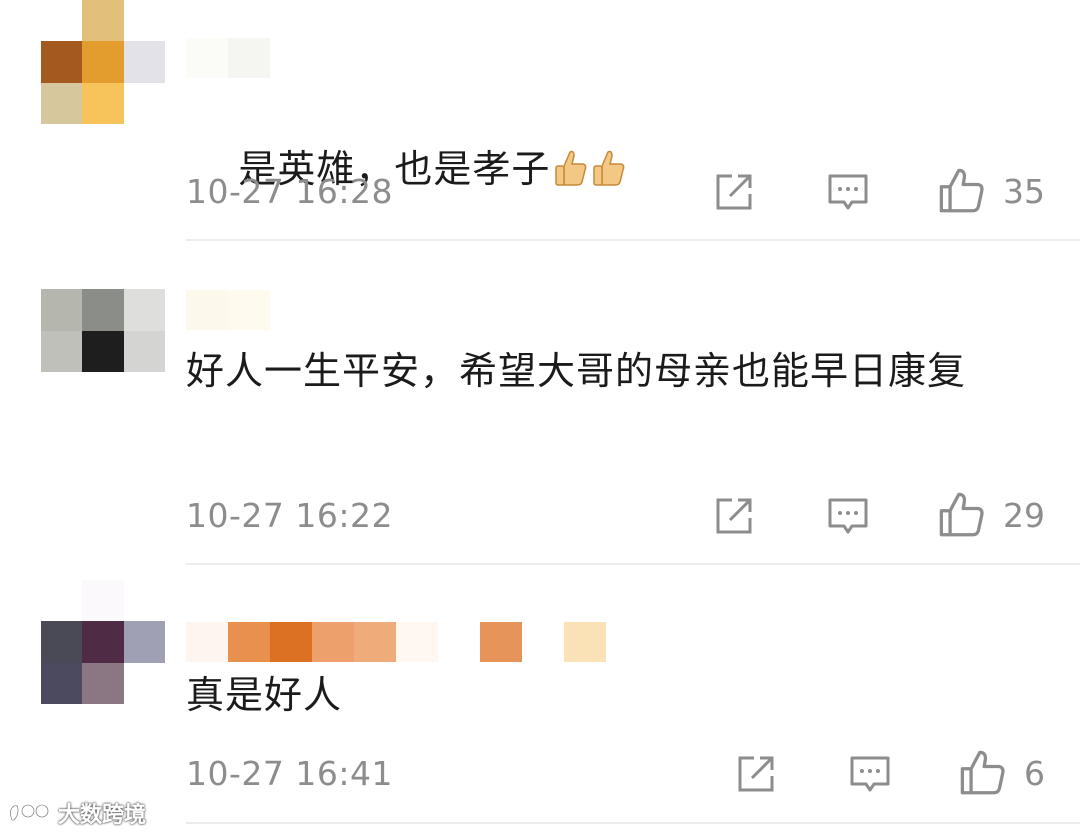 Image resolution: width=1080 pixels, height=834 pixels. Describe the element at coordinates (576, 371) in the screenshot. I see `comment-text: 好人一生平安，希望大哥的母亲也能早日康复` at that location.